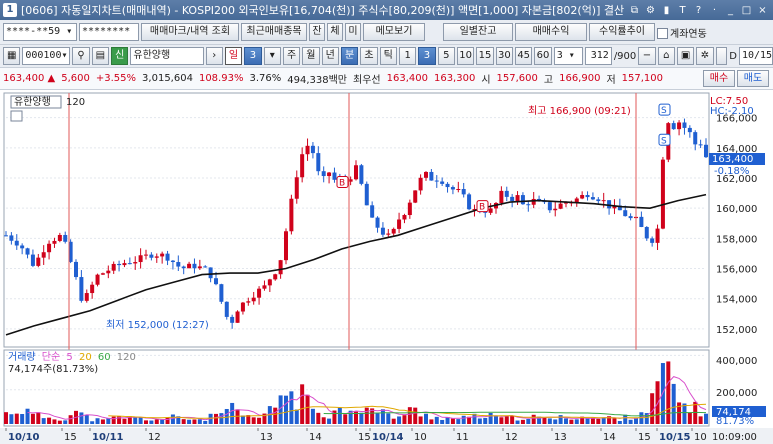 This screenshot has height=444, width=773. What do you see at coordinates (753, 78) in the screenshot?
I see `sell-button: 매도` at bounding box center [753, 78].